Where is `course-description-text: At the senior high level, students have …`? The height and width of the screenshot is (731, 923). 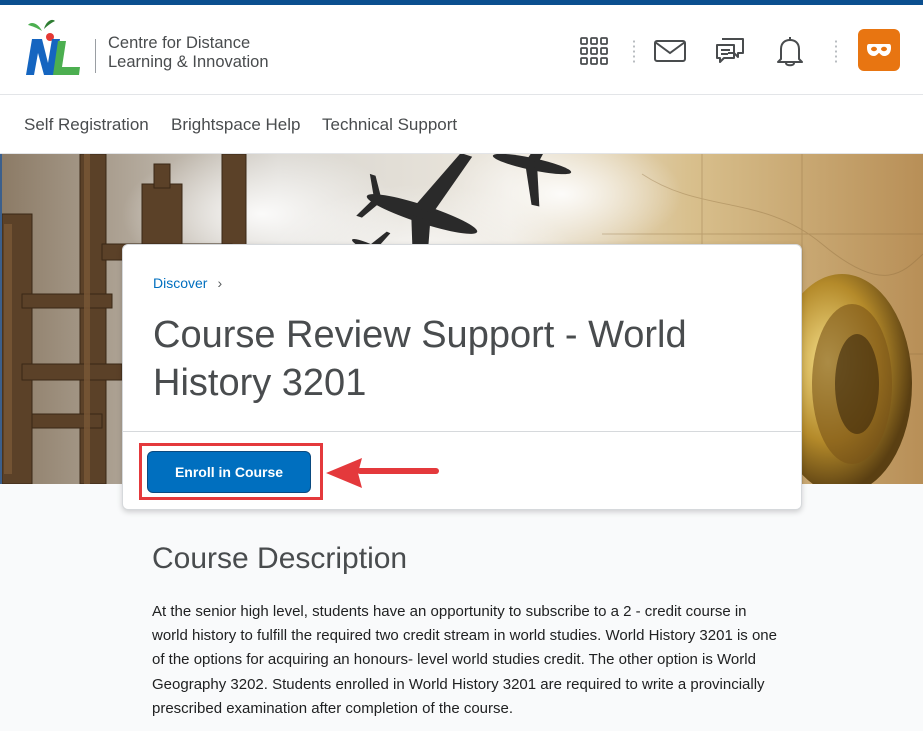 course-description-text: At the senior high level, students have … is located at coordinates (464, 660).